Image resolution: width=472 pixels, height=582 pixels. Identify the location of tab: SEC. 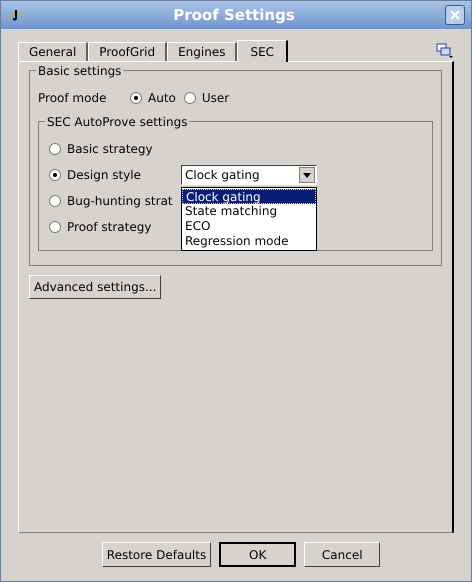
(262, 51).